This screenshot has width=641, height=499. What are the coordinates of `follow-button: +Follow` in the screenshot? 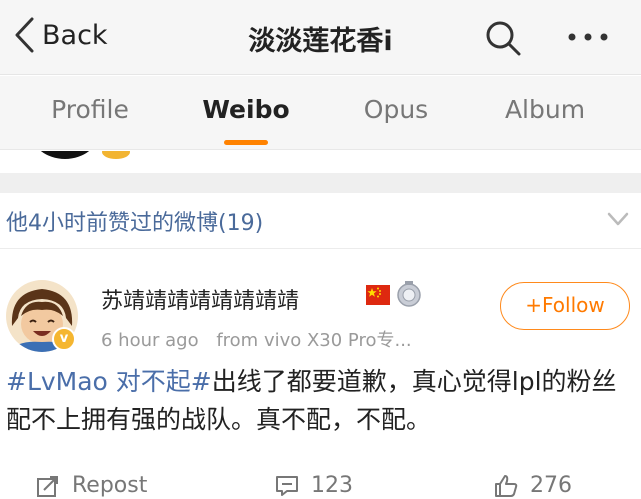 It's located at (565, 306).